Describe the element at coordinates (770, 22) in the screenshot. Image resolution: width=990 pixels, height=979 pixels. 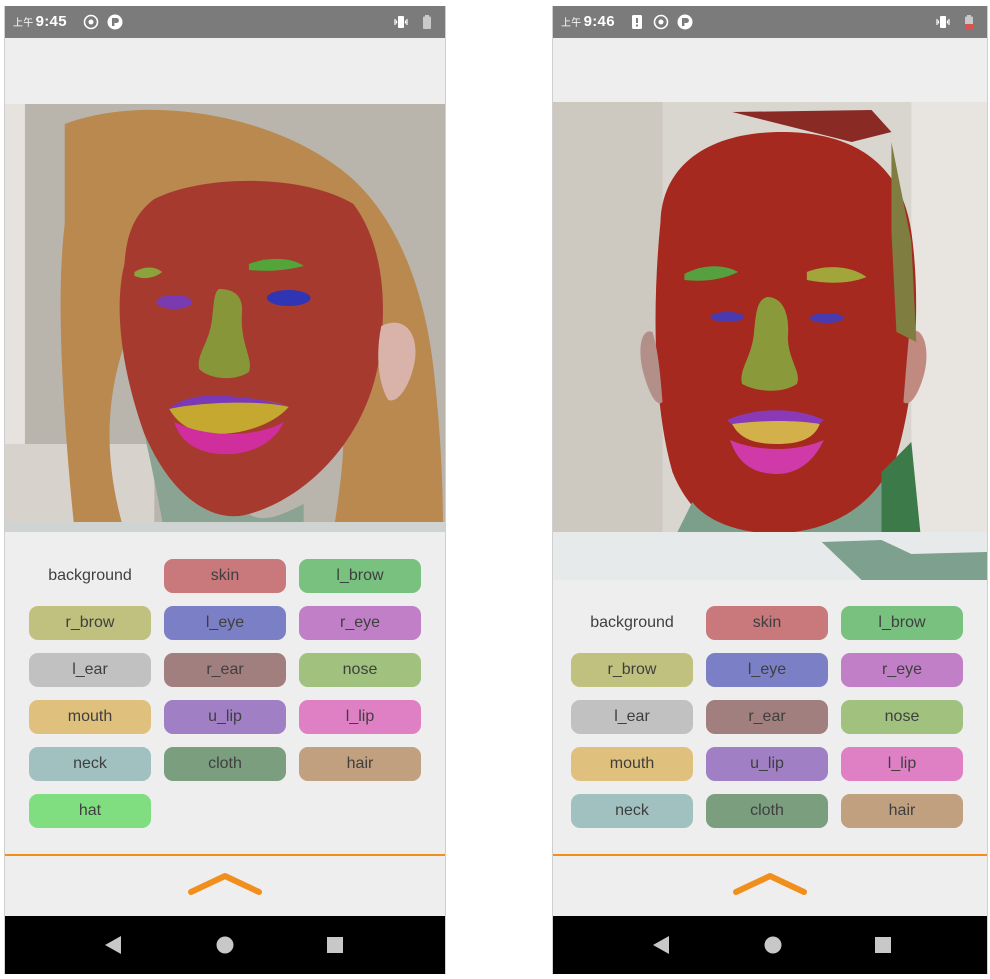
I see `status-bar: 上午 9:46` at that location.